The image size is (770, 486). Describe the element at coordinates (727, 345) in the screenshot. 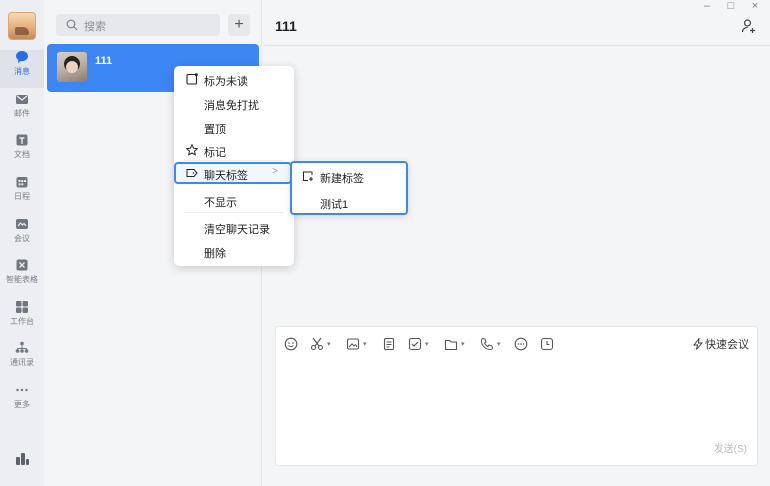

I see `quick-meeting-label: 快速会议` at that location.